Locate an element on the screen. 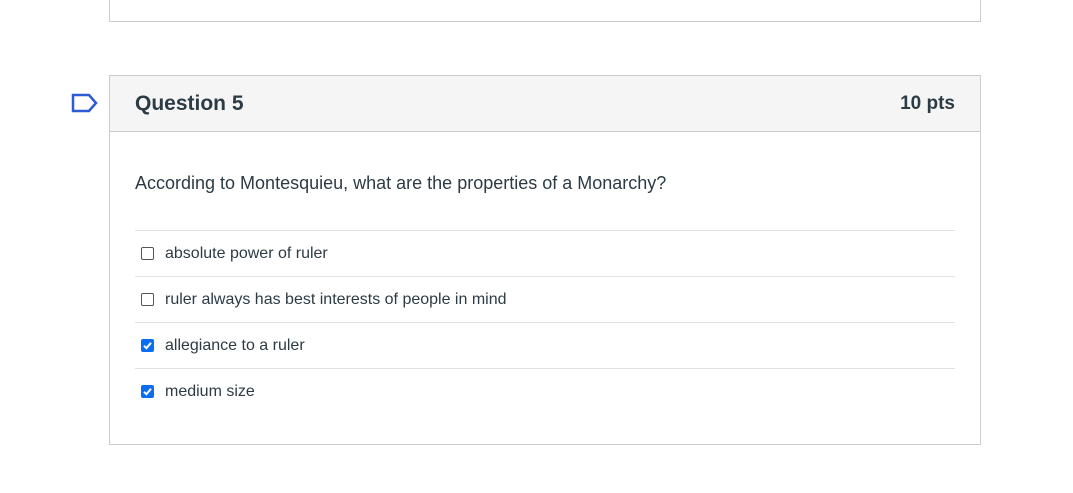 The image size is (1073, 493). question-points: 10 pts is located at coordinates (927, 103).